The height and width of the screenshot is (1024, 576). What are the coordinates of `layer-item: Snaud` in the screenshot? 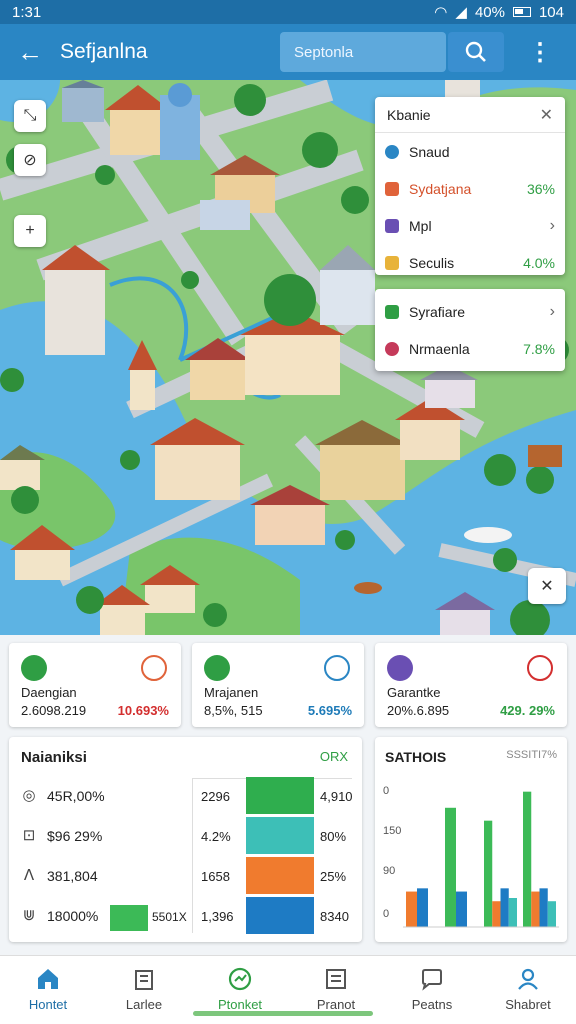 It's located at (470, 151).